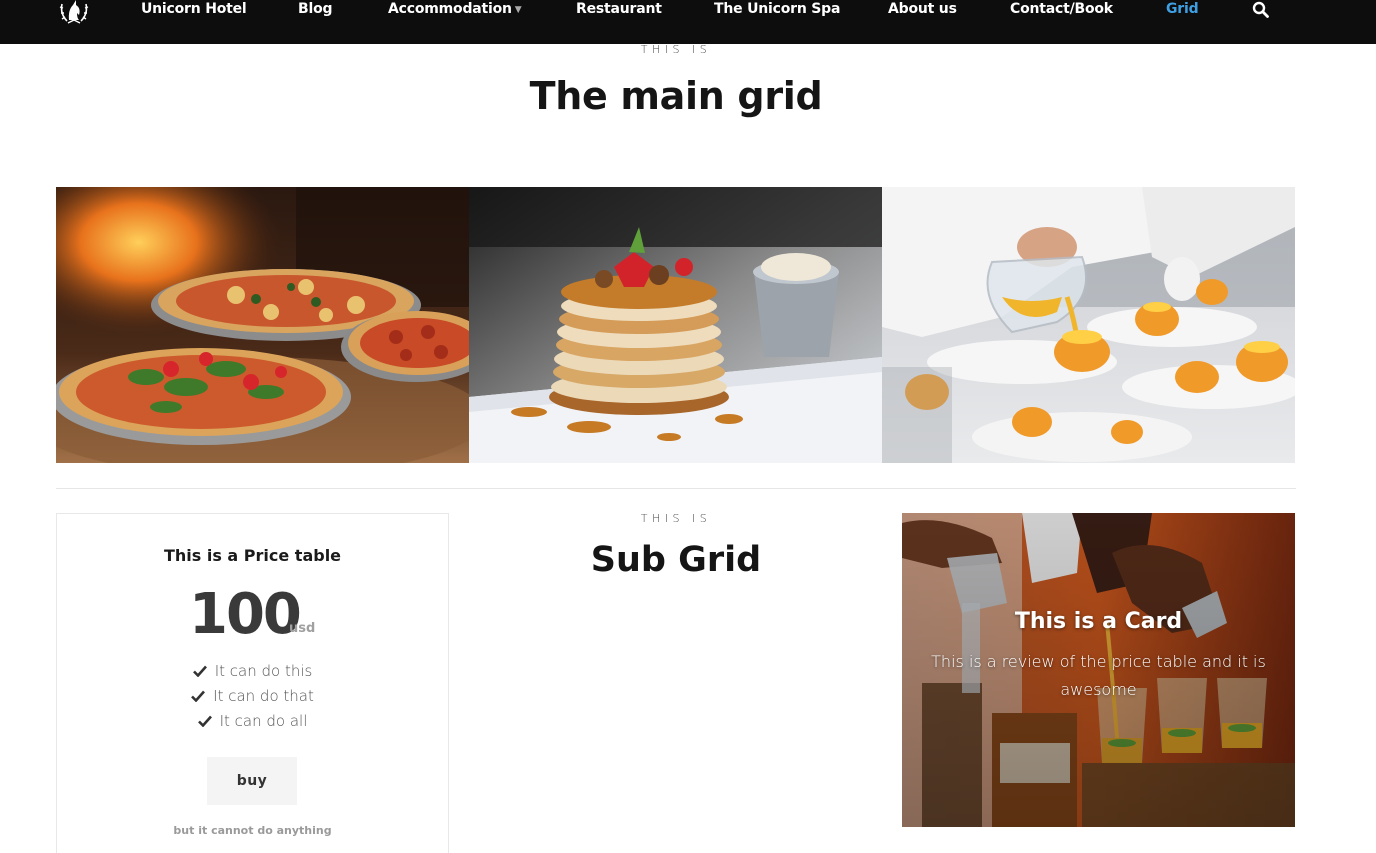 This screenshot has width=1376, height=853. Describe the element at coordinates (676, 49) in the screenshot. I see `main-eyebrow: THIS IS` at that location.